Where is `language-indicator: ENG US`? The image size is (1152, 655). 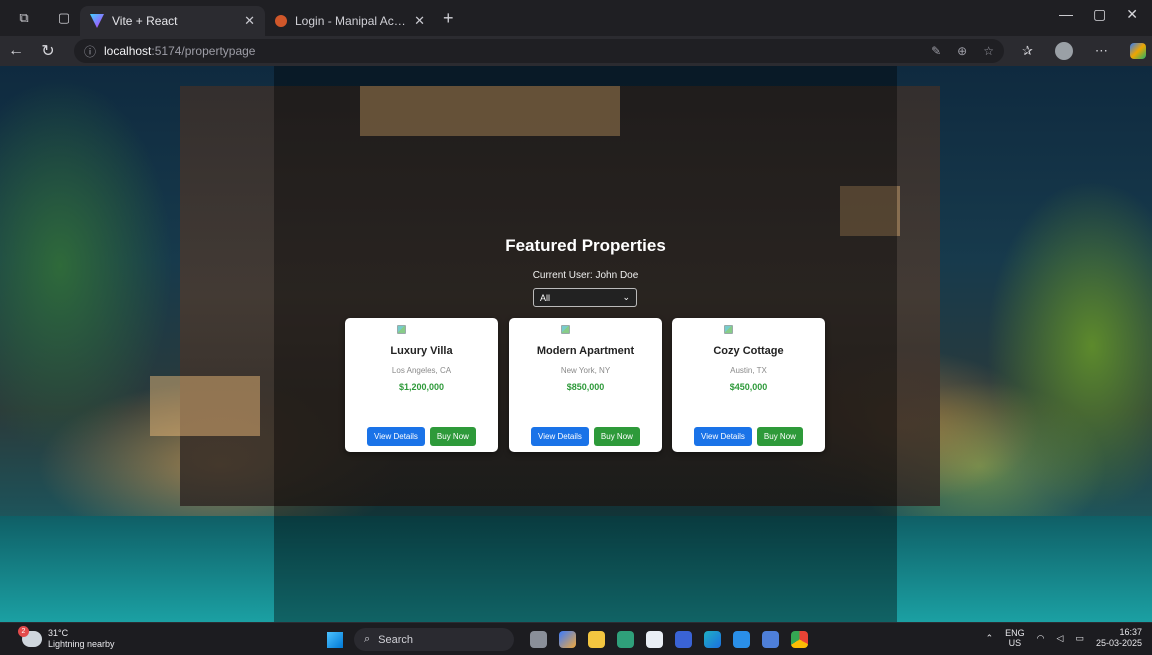
language-indicator: ENG US is located at coordinates (1015, 638).